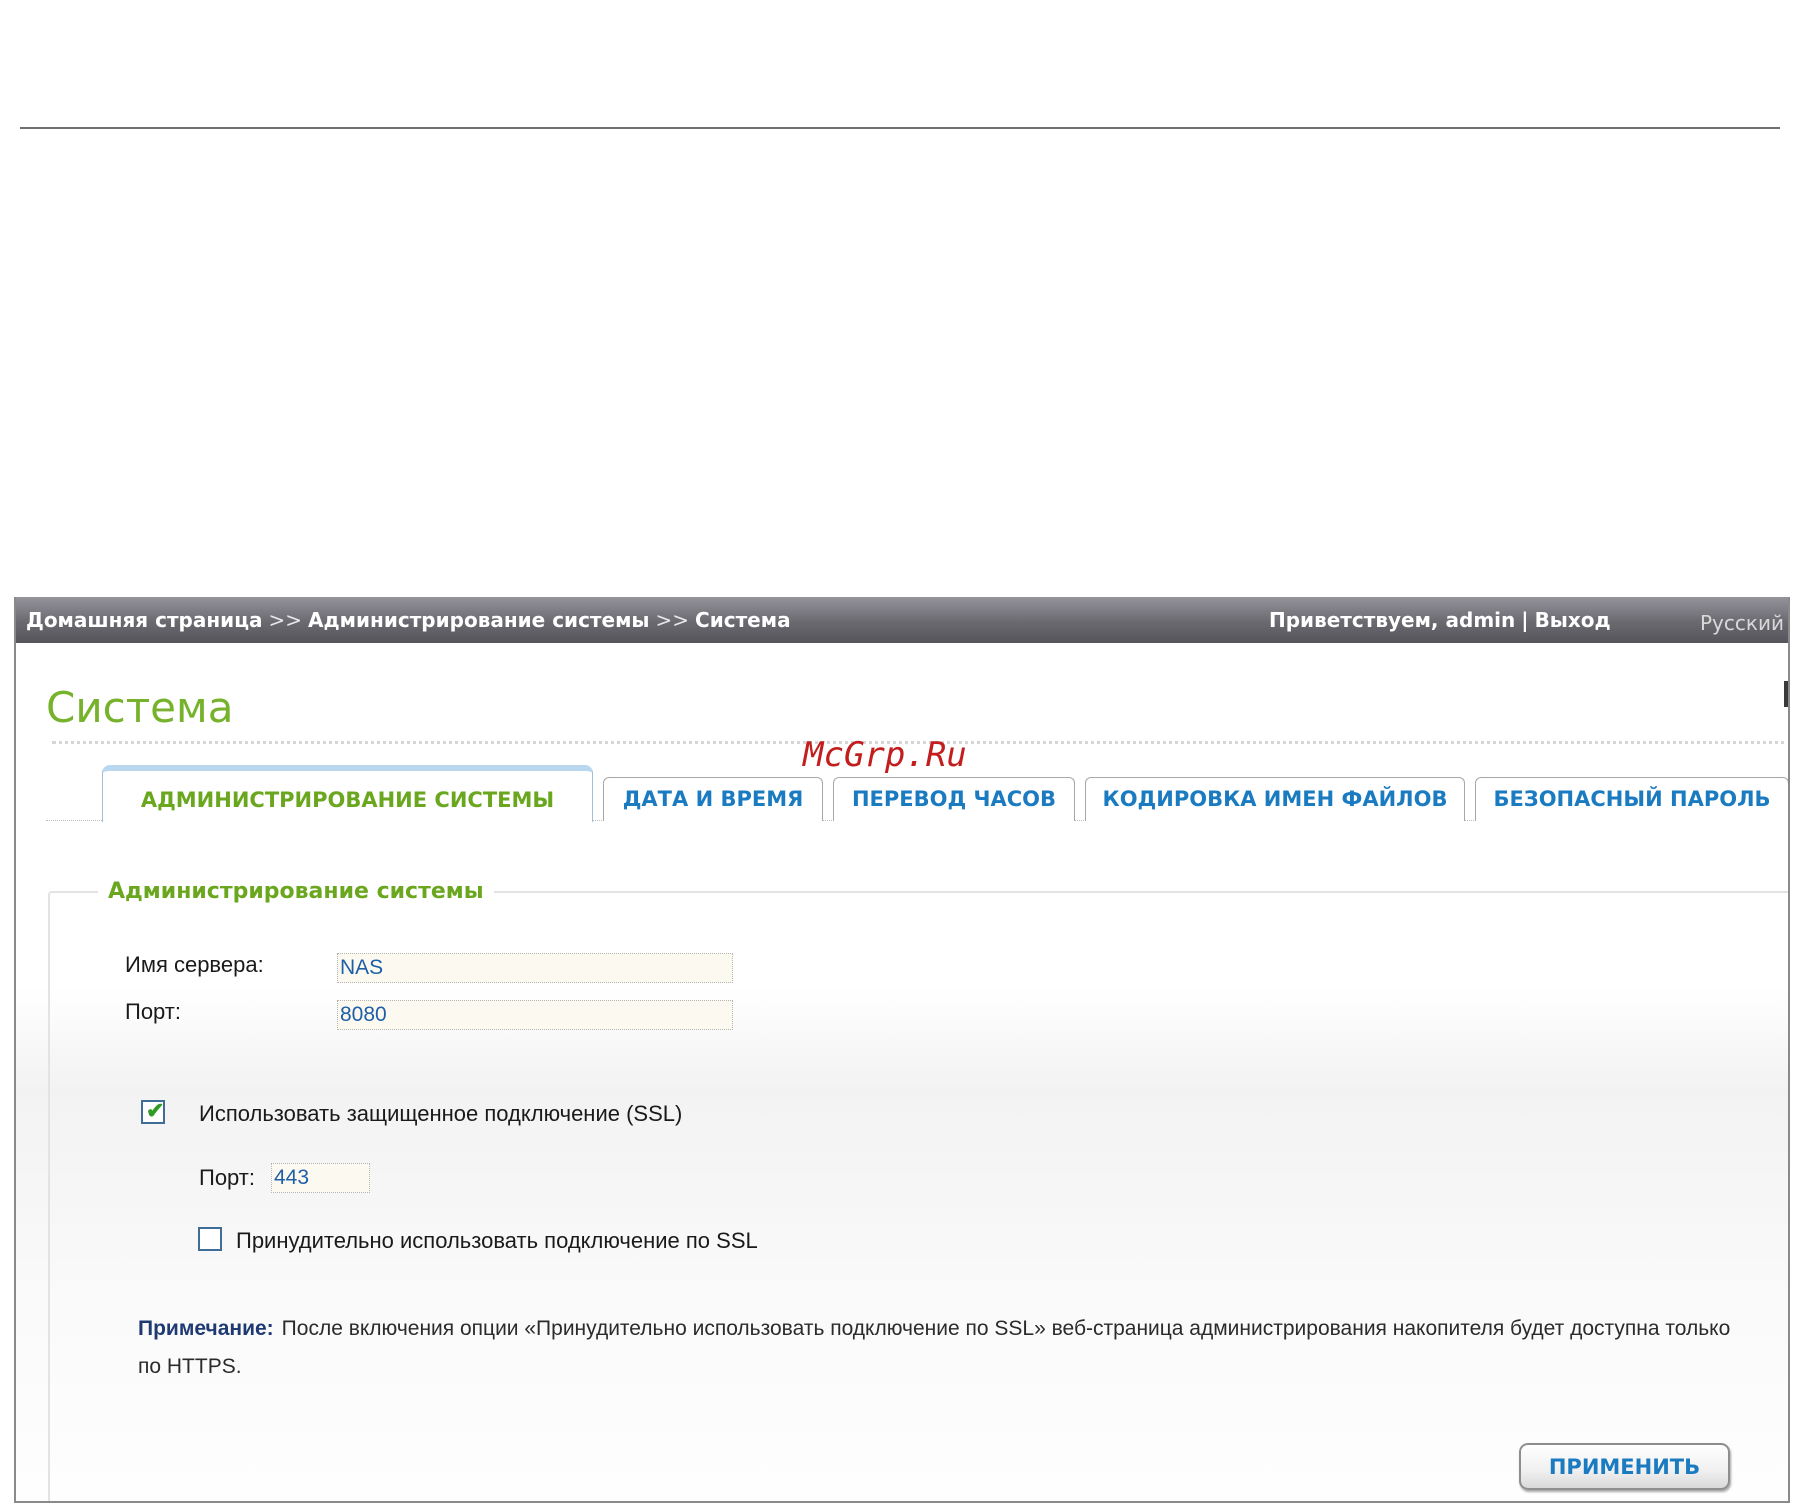  I want to click on ssl-port-input, so click(320, 1178).